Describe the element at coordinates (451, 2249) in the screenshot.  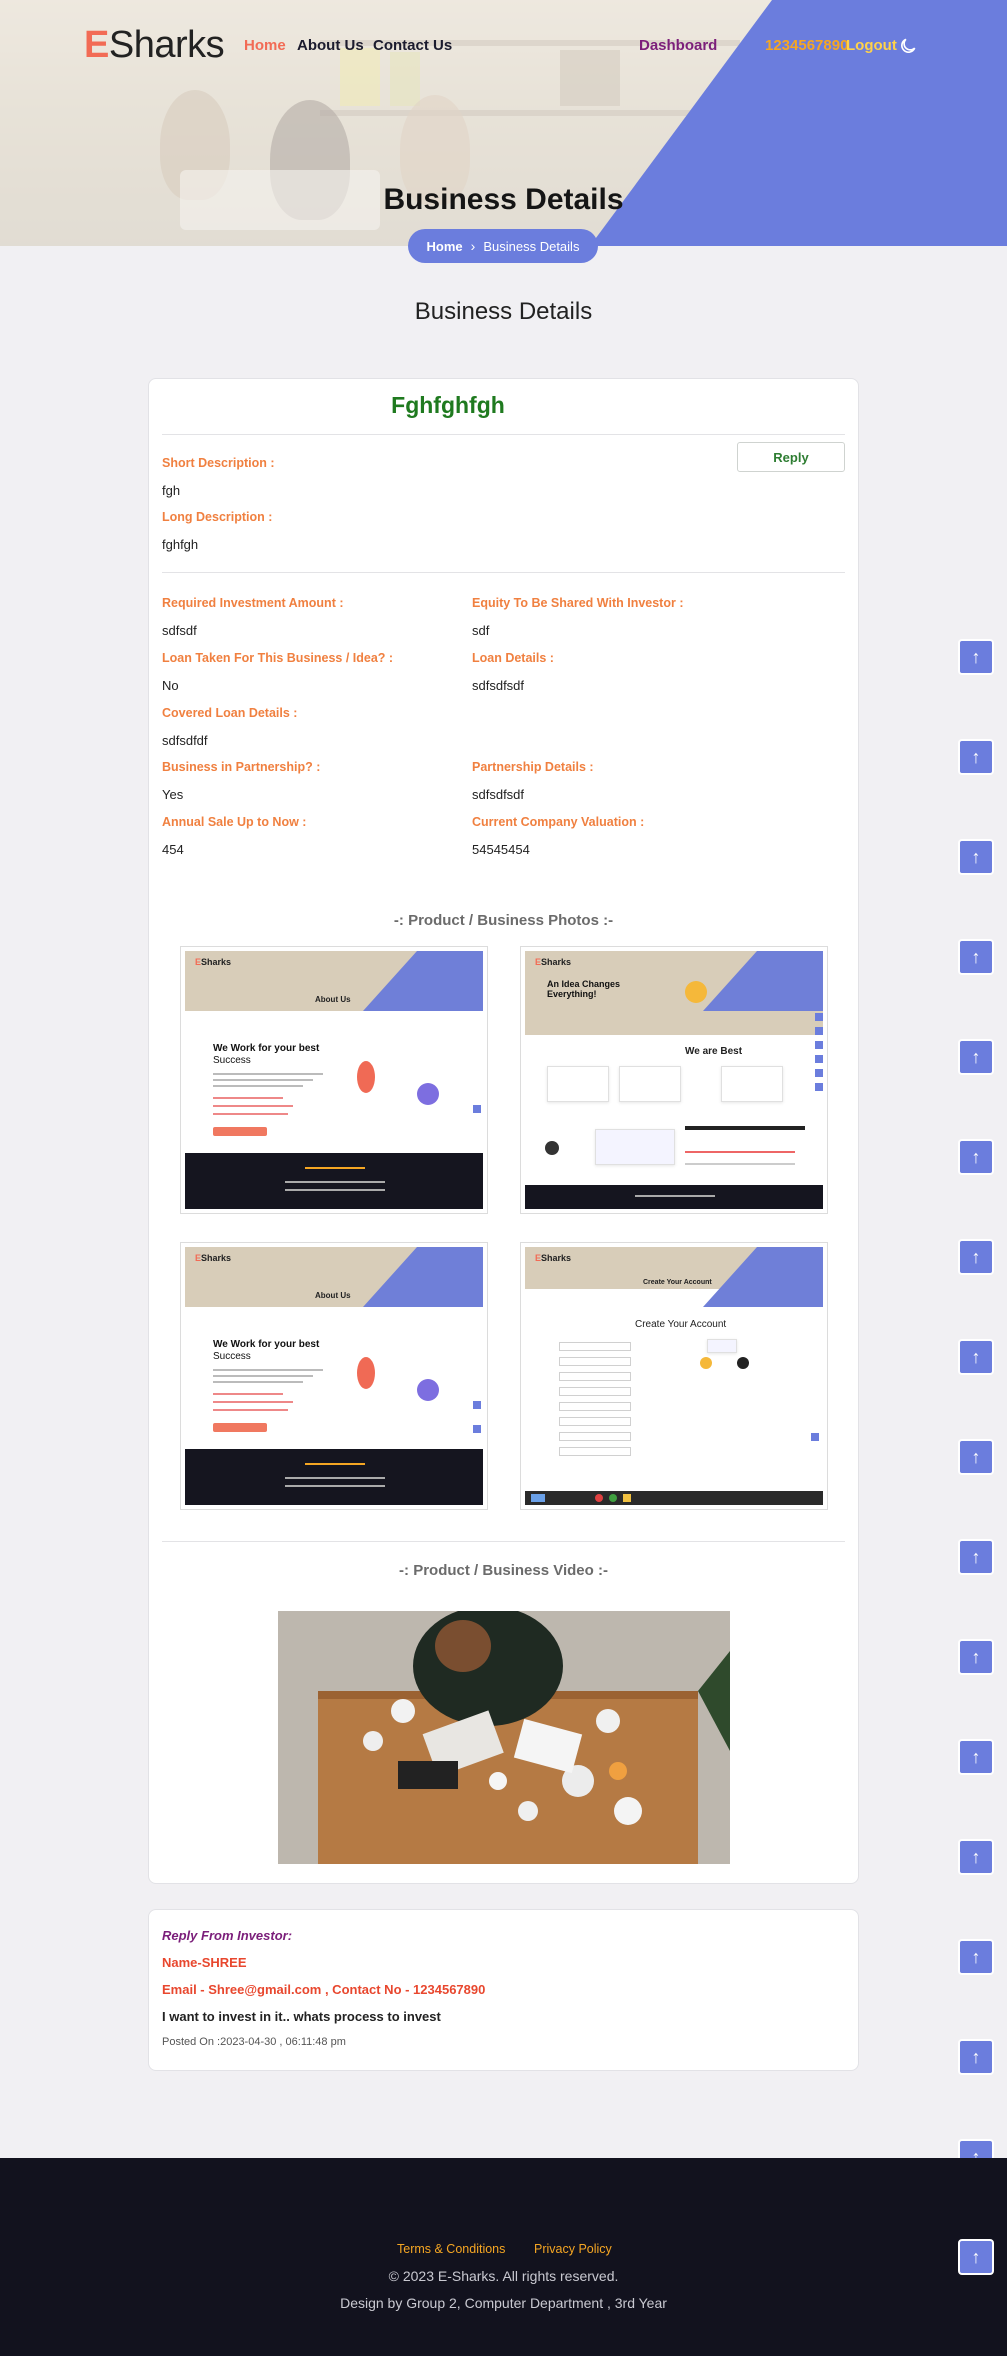
I see `terms-link: Terms & Conditions` at that location.